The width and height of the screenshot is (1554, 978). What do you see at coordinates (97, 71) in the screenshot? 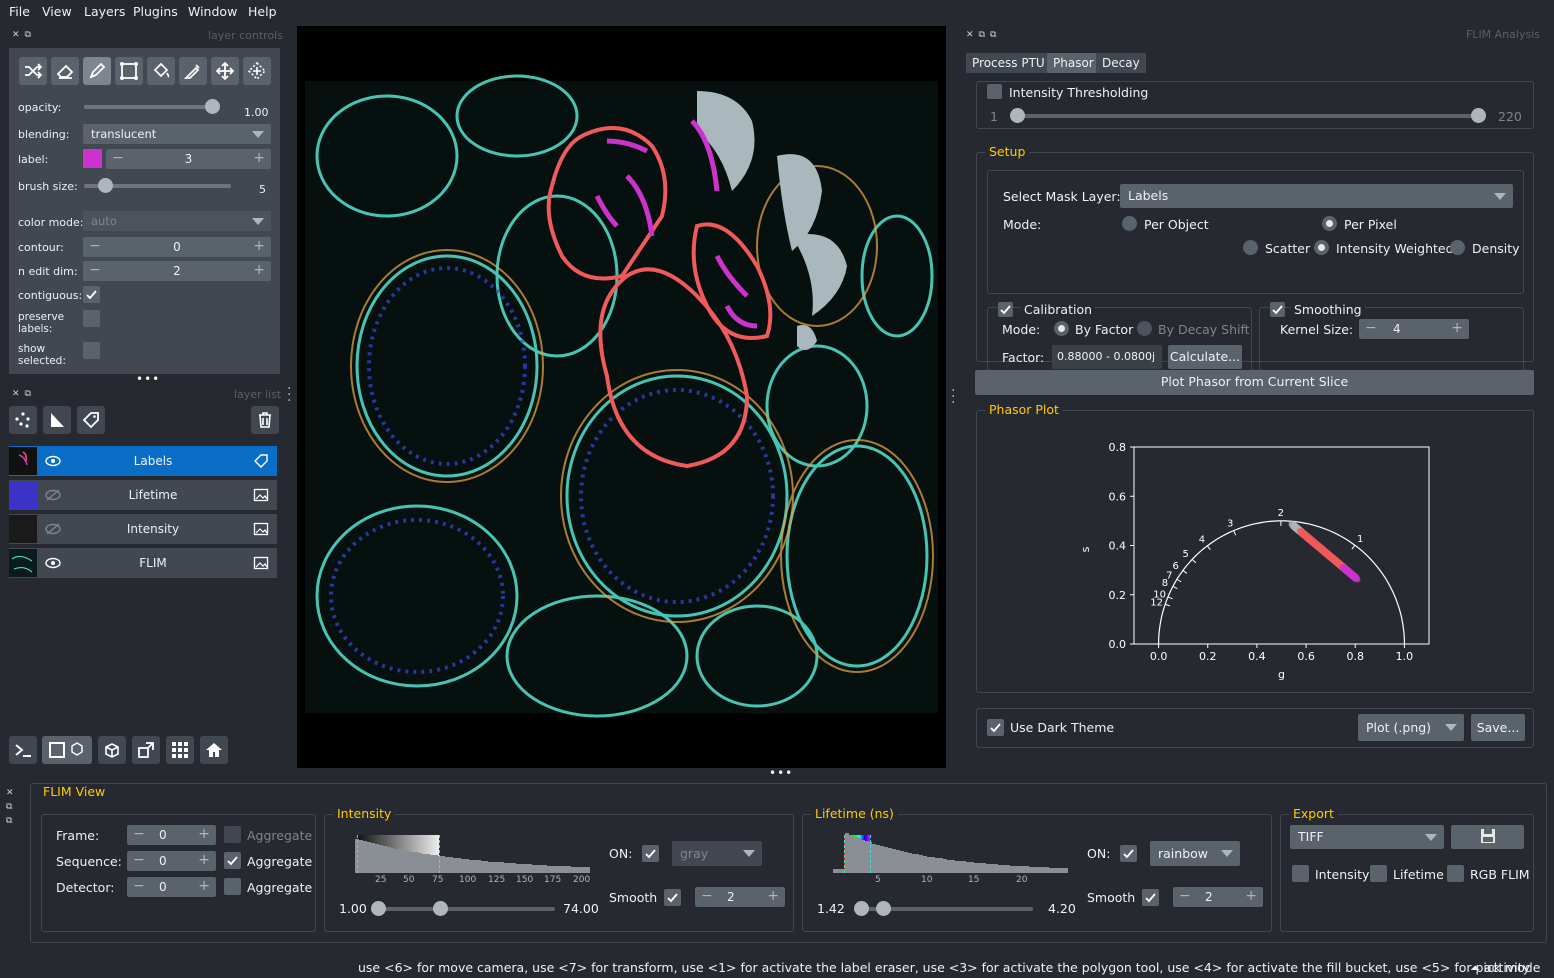
I see `paint-brush-button` at bounding box center [97, 71].